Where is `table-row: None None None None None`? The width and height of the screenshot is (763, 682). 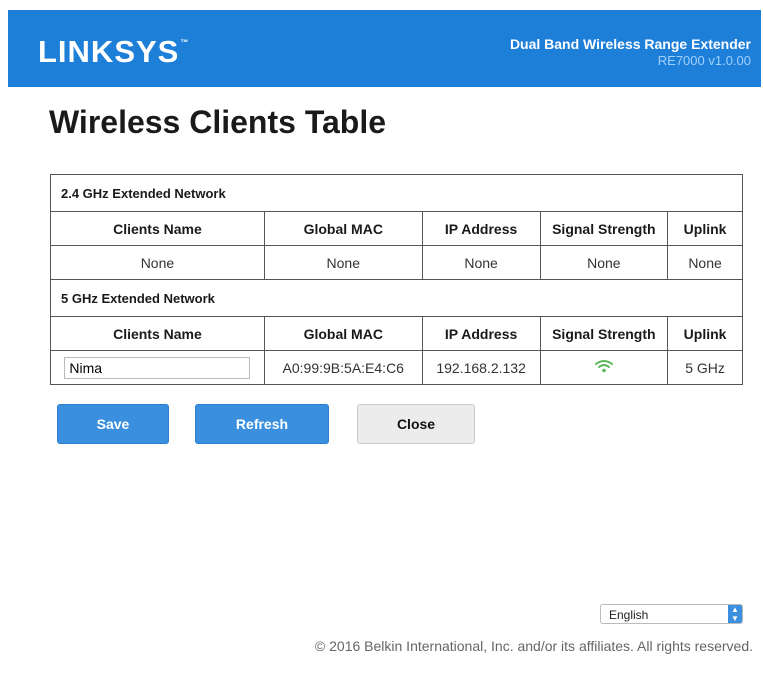 table-row: None None None None None is located at coordinates (396, 262).